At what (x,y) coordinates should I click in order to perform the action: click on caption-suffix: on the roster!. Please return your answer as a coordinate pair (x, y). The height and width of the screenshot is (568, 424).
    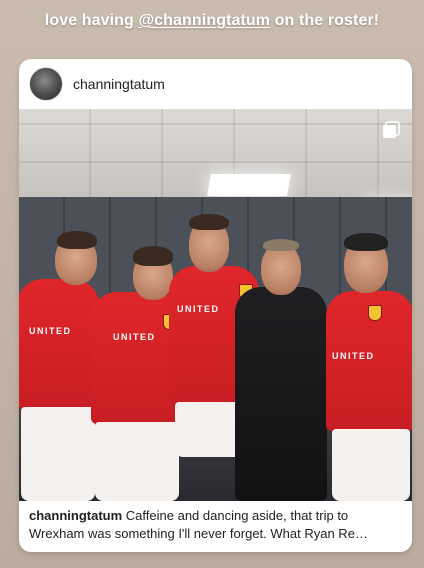
    Looking at the image, I should click on (325, 20).